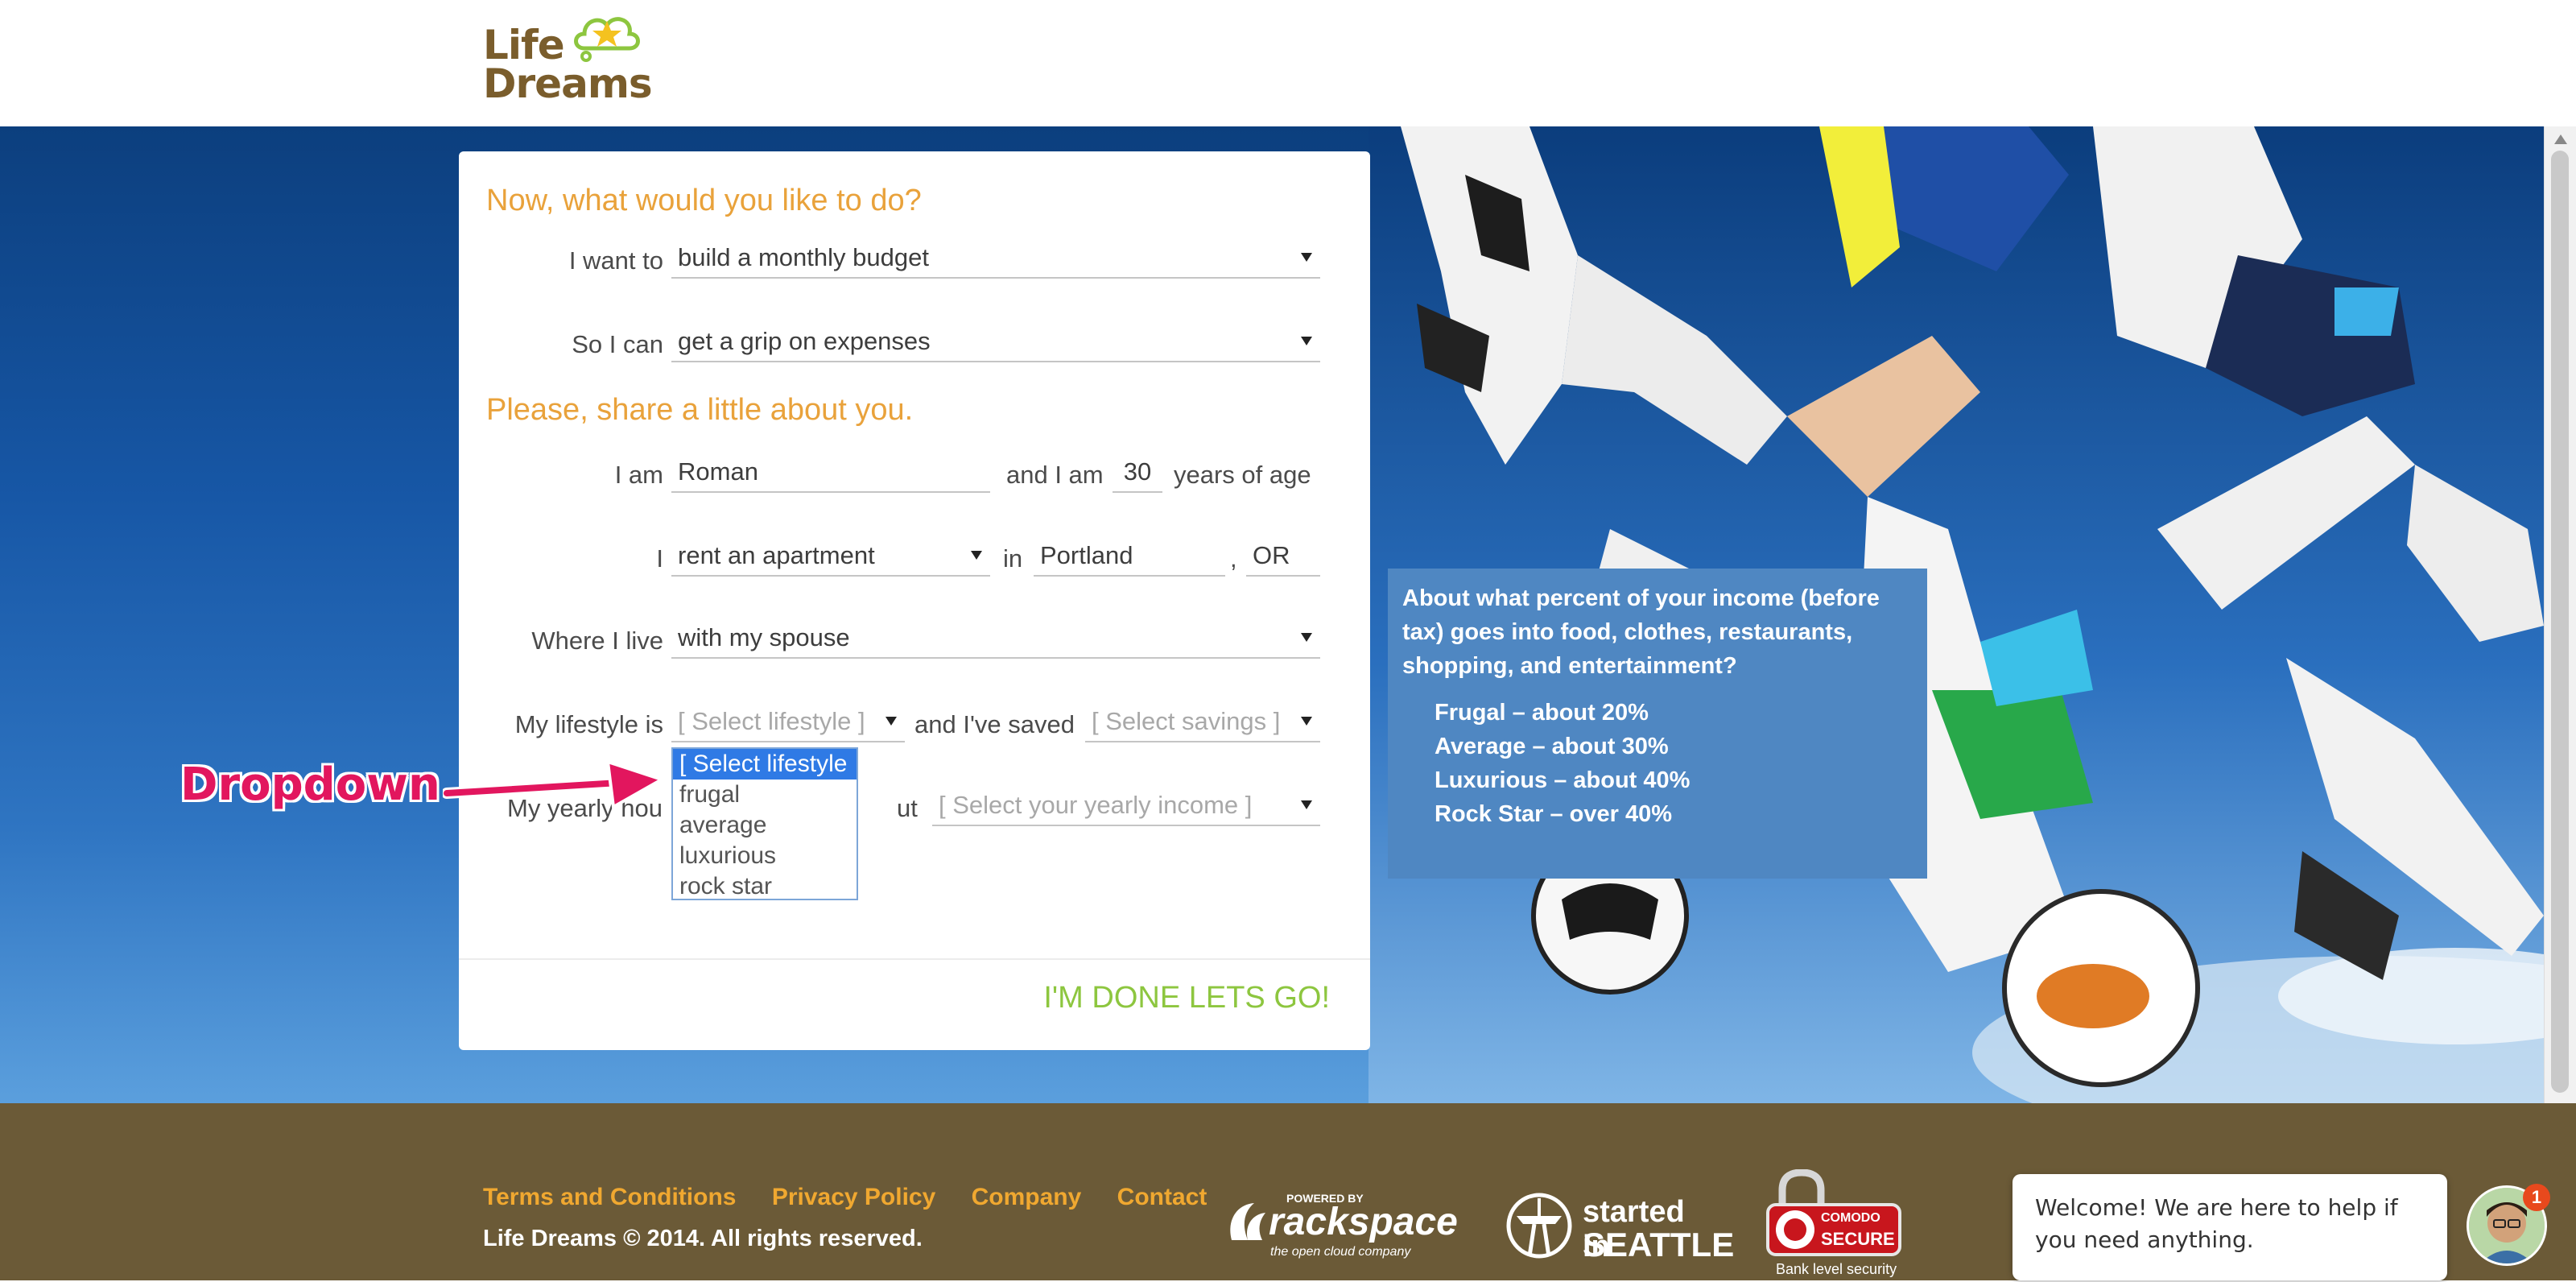 This screenshot has height=1282, width=2576. Describe the element at coordinates (765, 856) in the screenshot. I see `lifestyle-option-luxurious: luxurious` at that location.